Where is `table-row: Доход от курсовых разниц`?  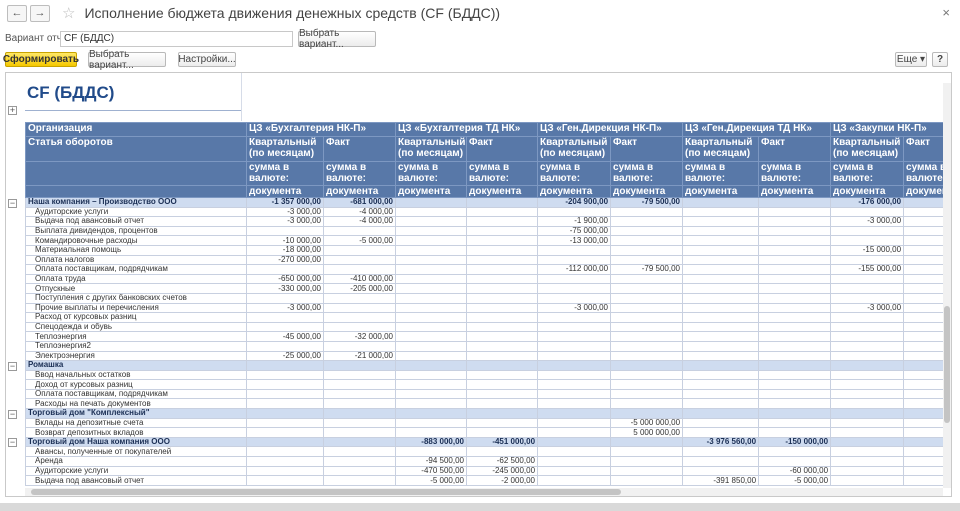 table-row: Доход от курсовых разниц is located at coordinates (484, 384).